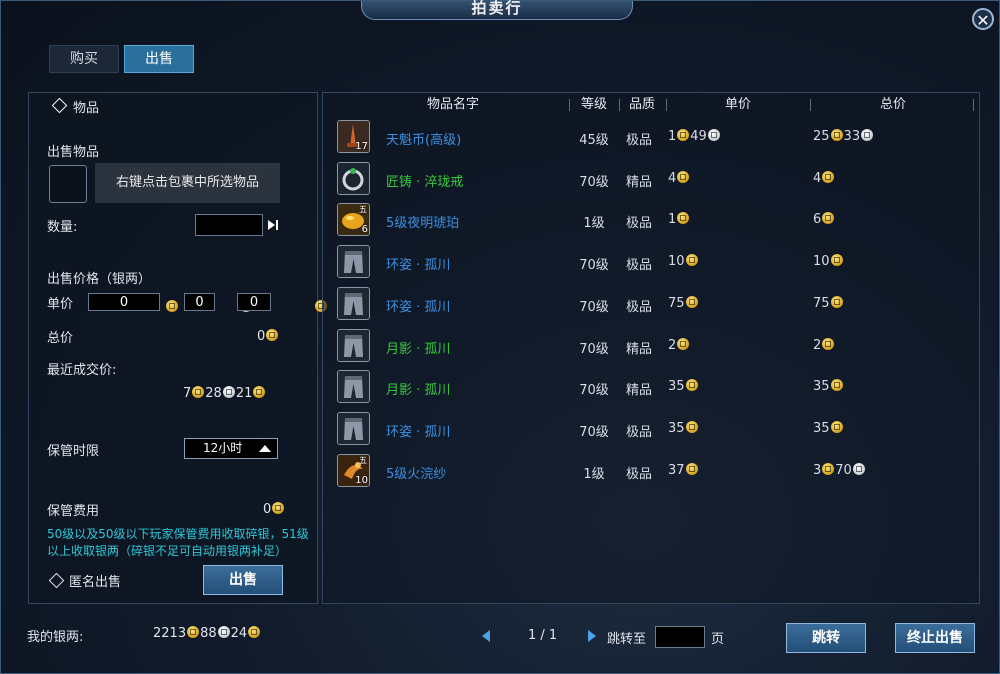 The height and width of the screenshot is (674, 1000). I want to click on price-a: 2, so click(817, 345).